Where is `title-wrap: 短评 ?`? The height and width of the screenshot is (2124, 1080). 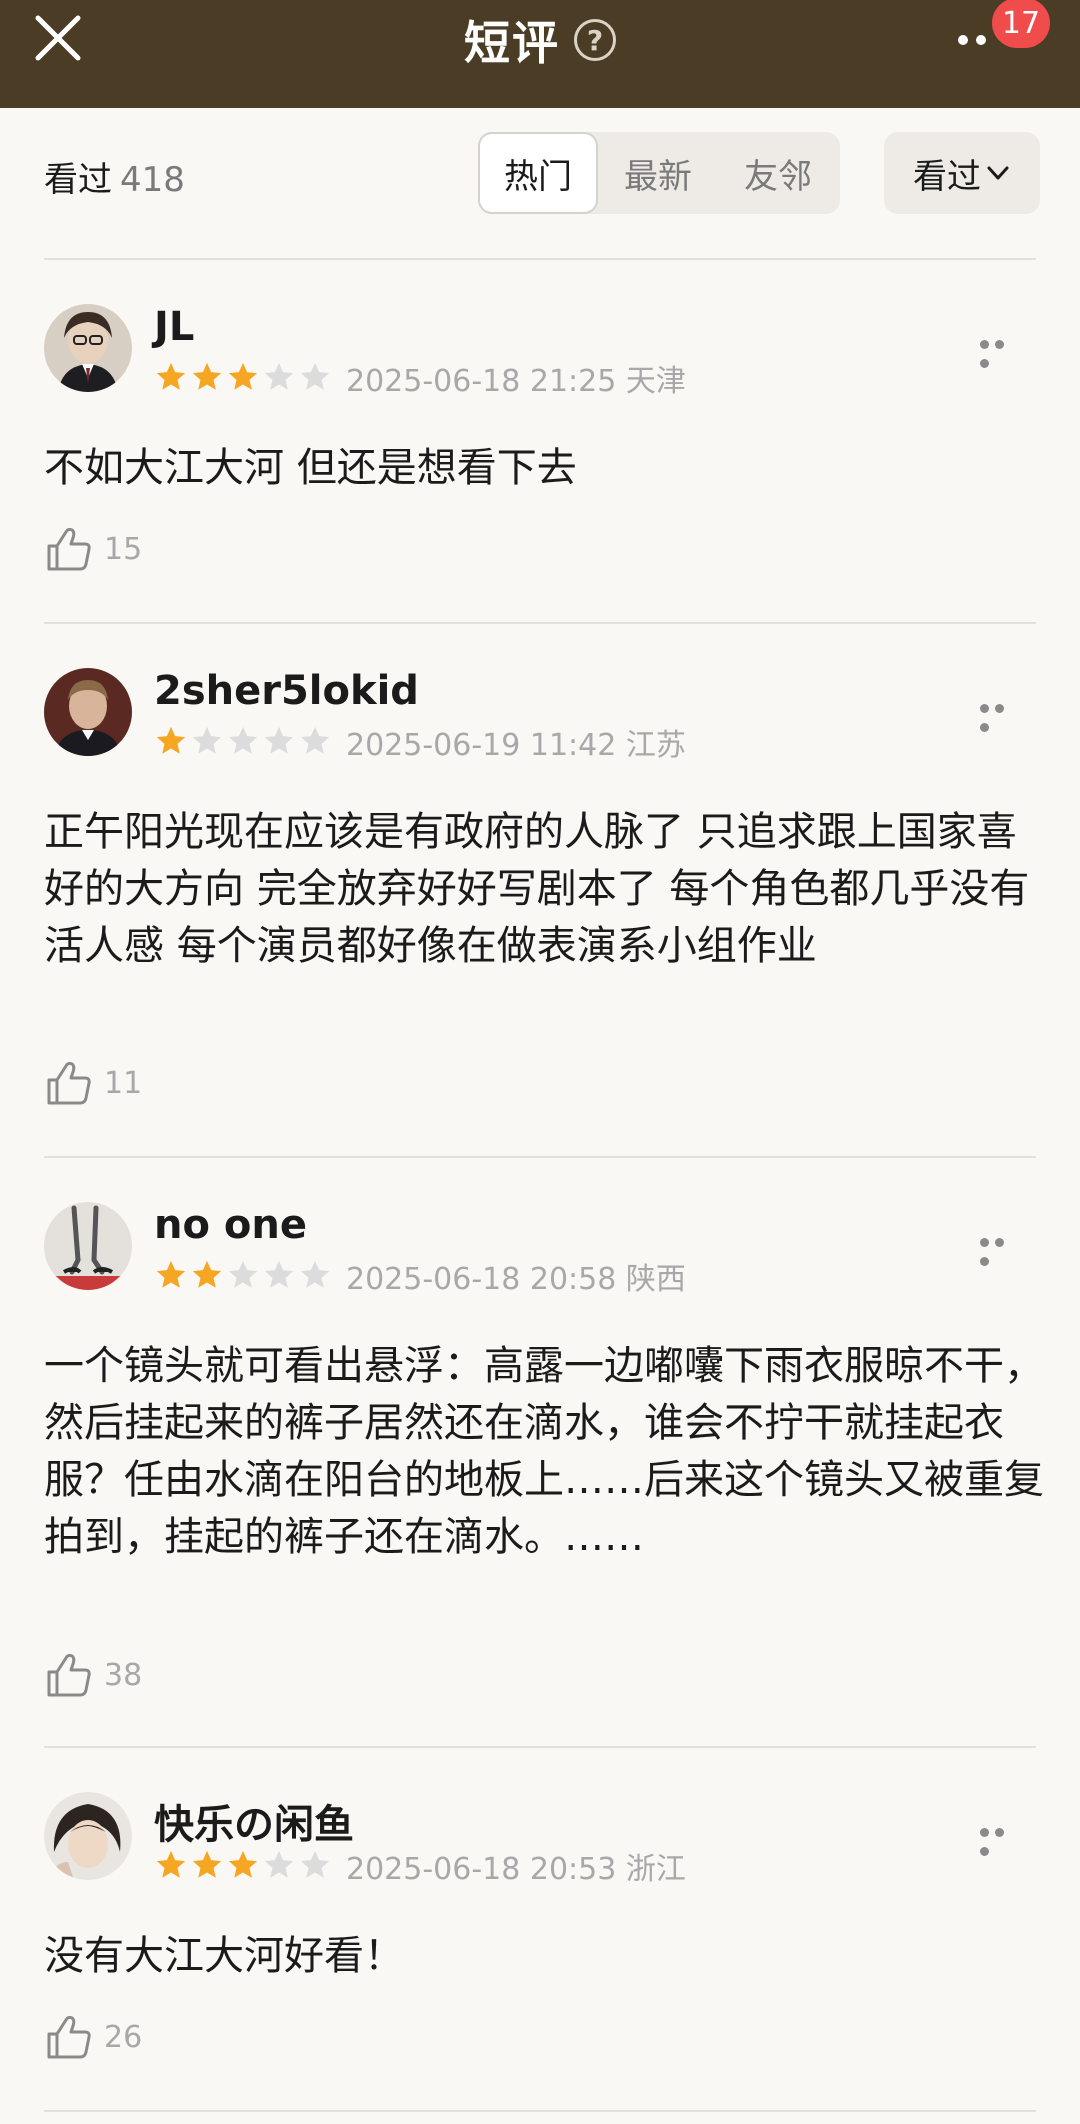
title-wrap: 短评 ? is located at coordinates (540, 40).